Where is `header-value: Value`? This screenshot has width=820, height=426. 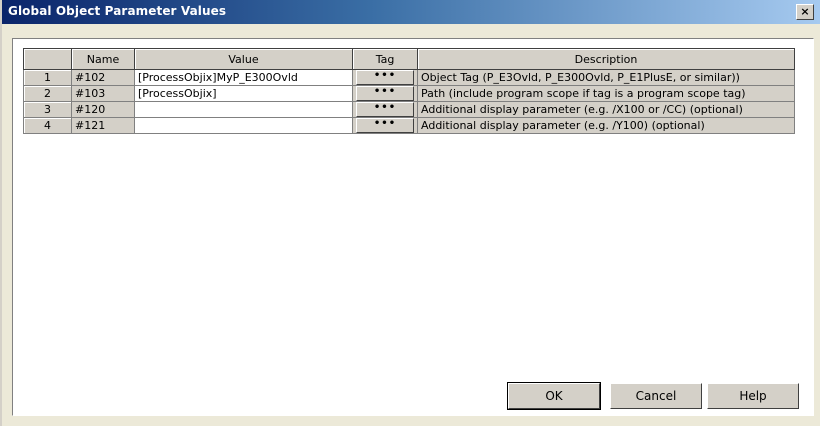 header-value: Value is located at coordinates (243, 59).